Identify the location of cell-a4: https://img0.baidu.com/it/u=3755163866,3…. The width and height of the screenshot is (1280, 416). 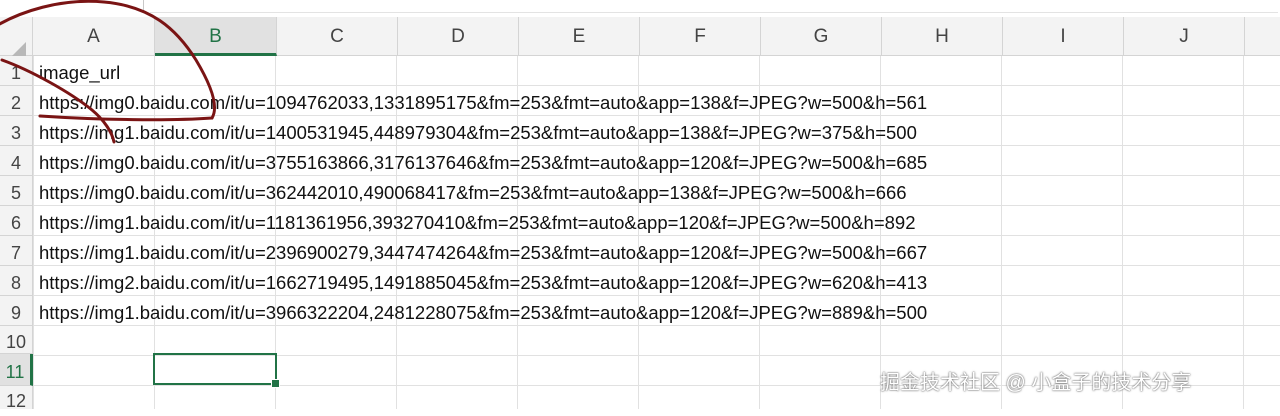
(483, 162).